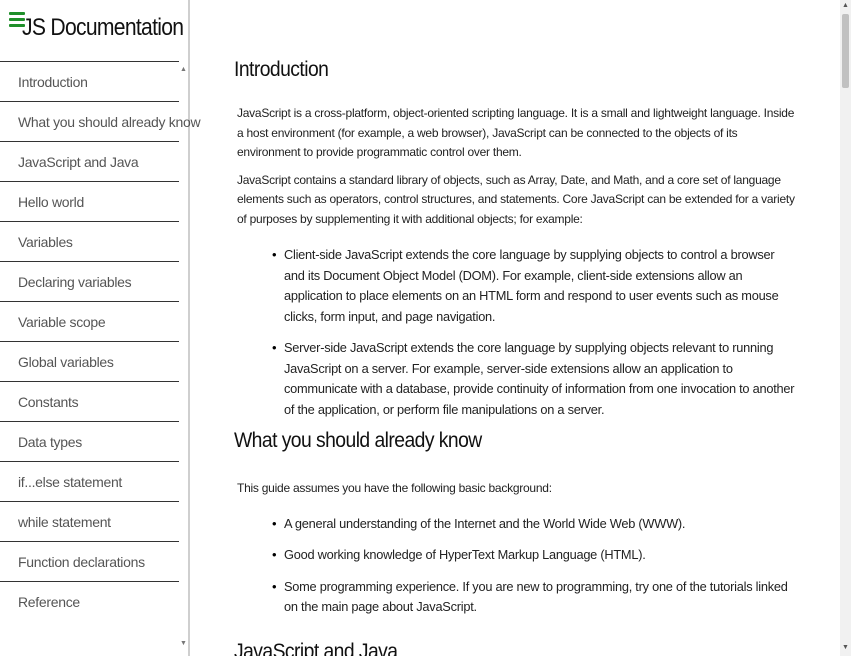  What do you see at coordinates (89, 281) in the screenshot?
I see `nav-item-declaring-variables: Declaring variables` at bounding box center [89, 281].